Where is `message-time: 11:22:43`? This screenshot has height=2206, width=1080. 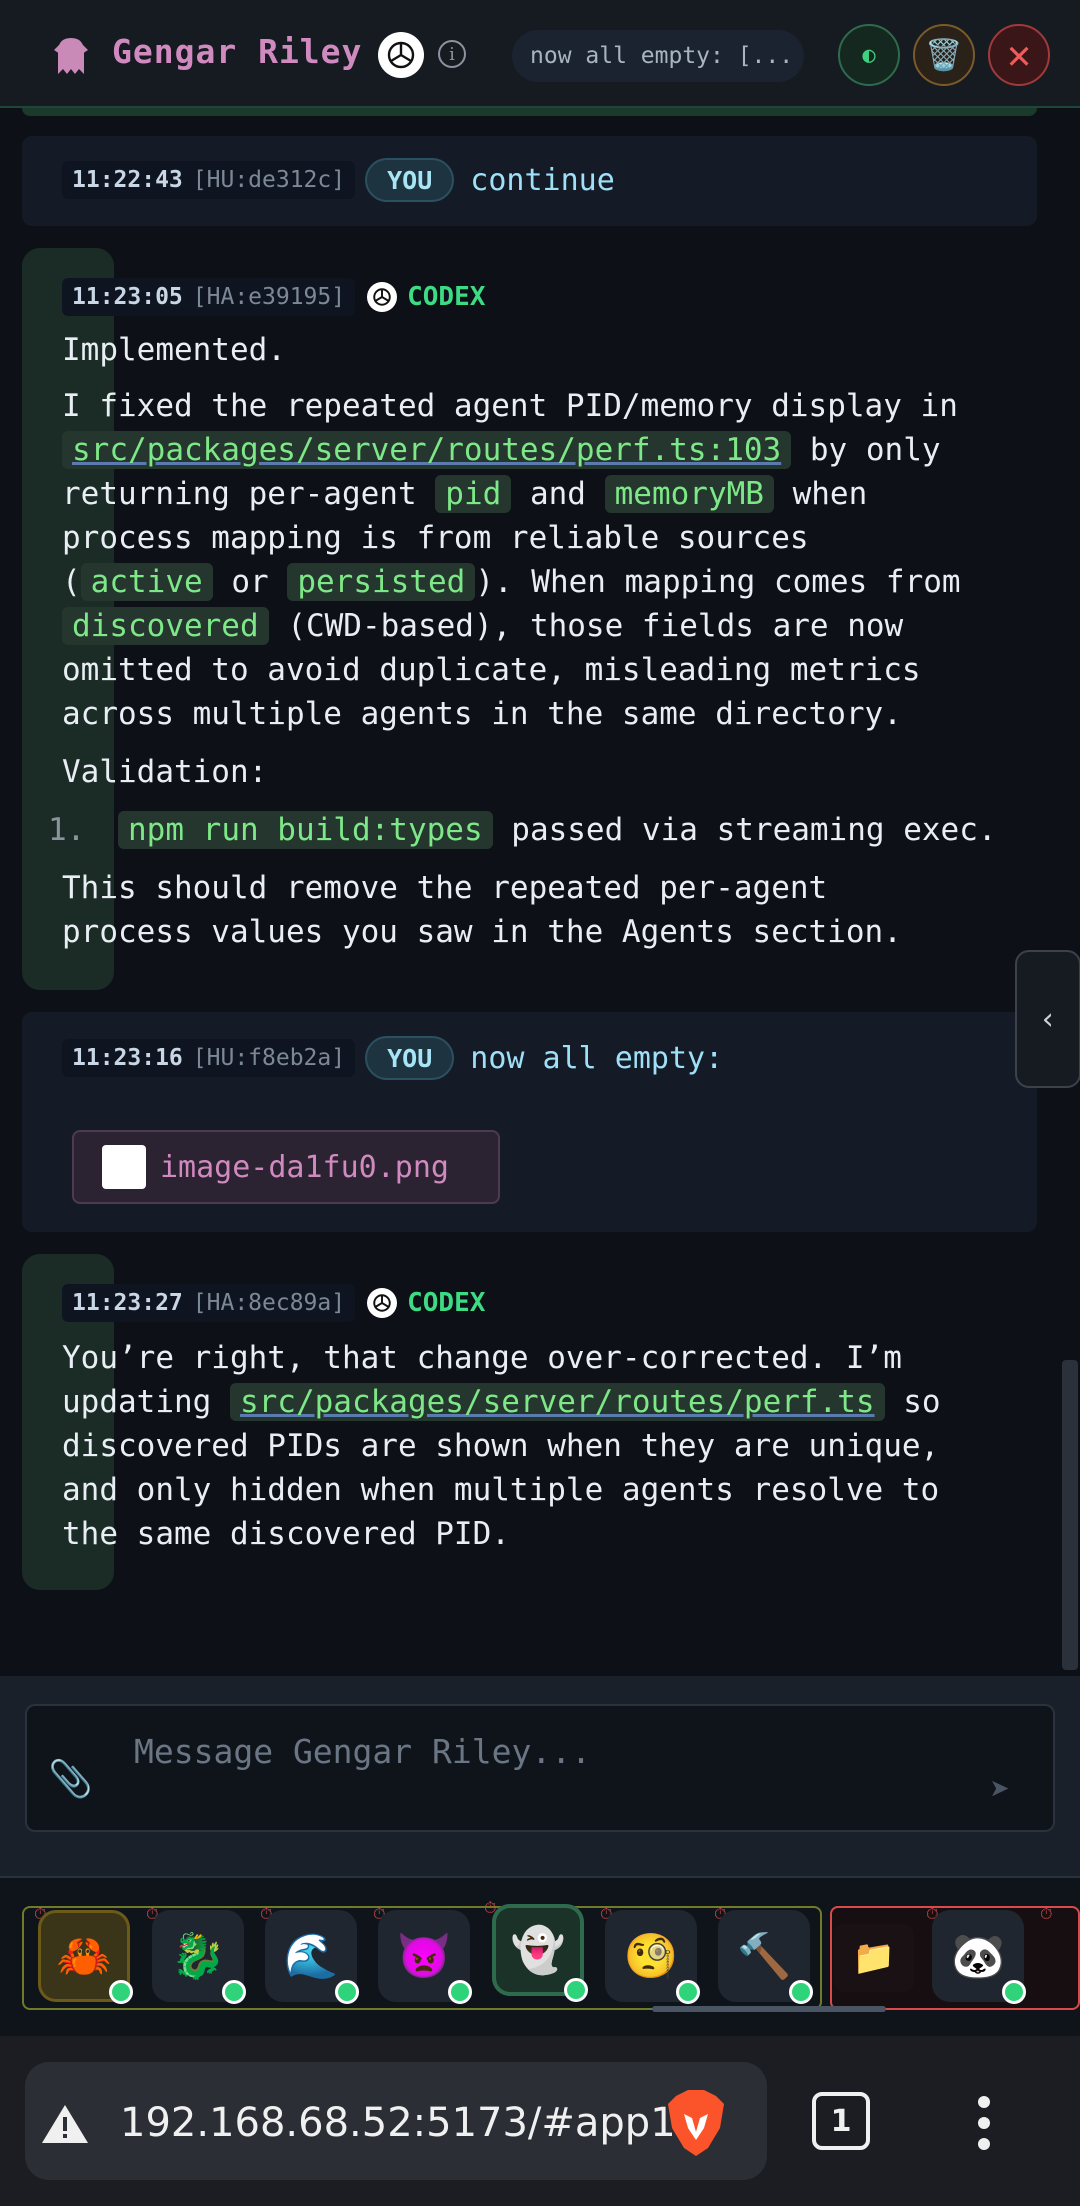
message-time: 11:22:43 is located at coordinates (127, 180).